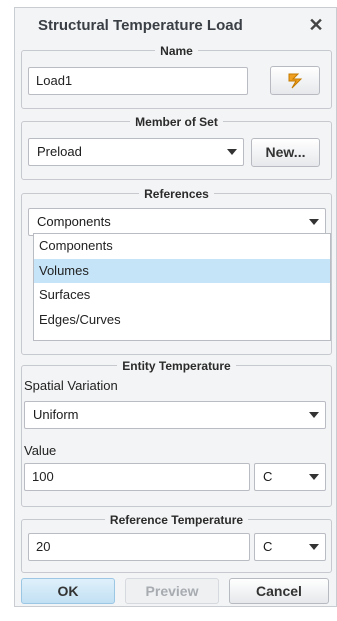 Image resolution: width=337 pixels, height=621 pixels. Describe the element at coordinates (71, 385) in the screenshot. I see `spatial-variation-label: Spatial Variation` at that location.